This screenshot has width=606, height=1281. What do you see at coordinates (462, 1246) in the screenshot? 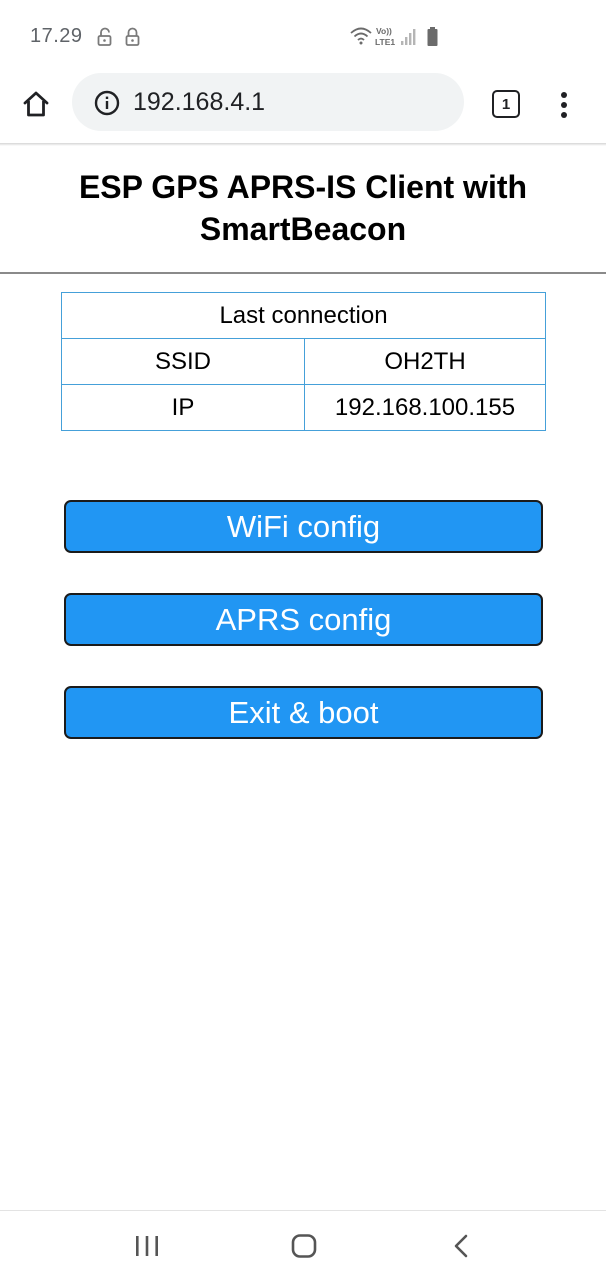
I see `back-icon` at bounding box center [462, 1246].